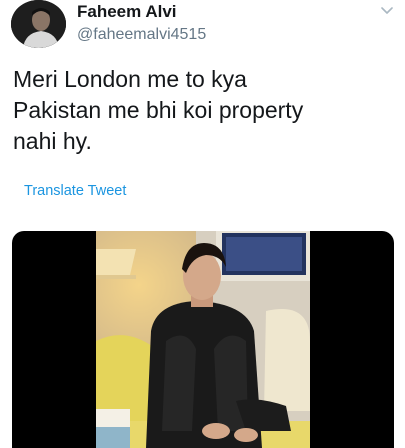 The width and height of the screenshot is (405, 448). What do you see at coordinates (38, 24) in the screenshot?
I see `avatar` at bounding box center [38, 24].